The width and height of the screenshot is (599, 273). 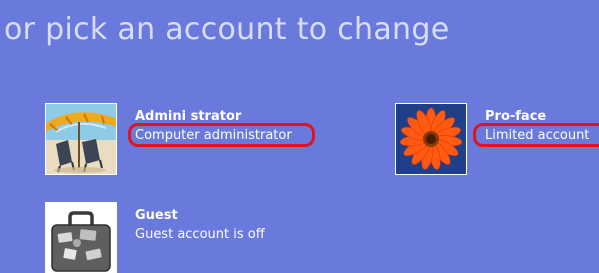 I want to click on account-guest: Guest Guest account is off, so click(x=180, y=237).